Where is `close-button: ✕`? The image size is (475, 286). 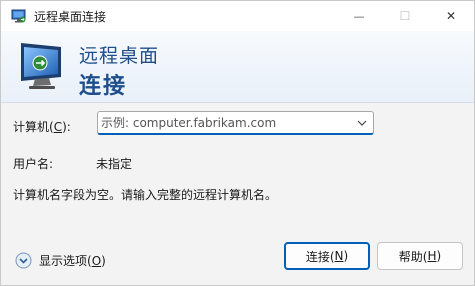
close-button: ✕ is located at coordinates (451, 16).